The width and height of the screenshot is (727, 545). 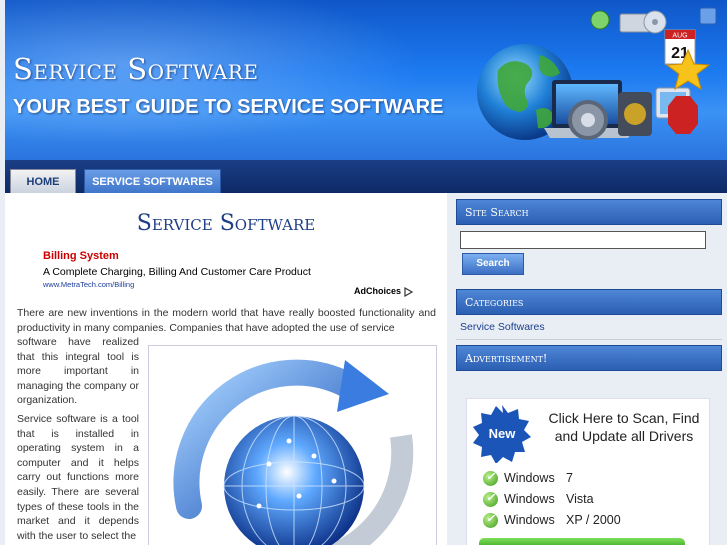 I want to click on ad-cta-bar, so click(x=582, y=541).